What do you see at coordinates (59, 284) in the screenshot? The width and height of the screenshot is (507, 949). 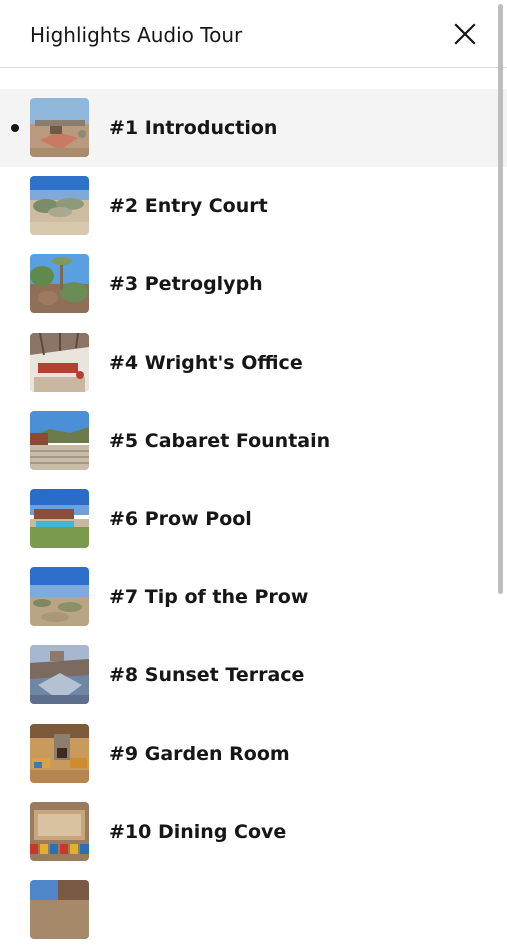 I see `stop-3-thumbnail` at bounding box center [59, 284].